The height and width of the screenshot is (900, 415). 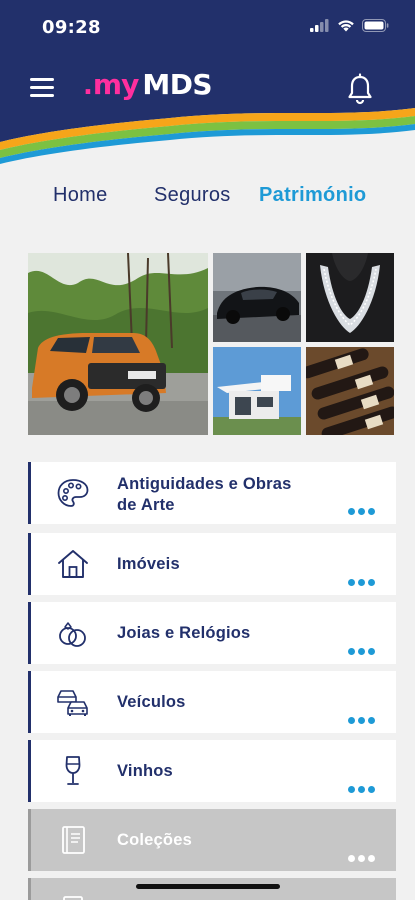 I want to click on document-icon, so click(x=73, y=898).